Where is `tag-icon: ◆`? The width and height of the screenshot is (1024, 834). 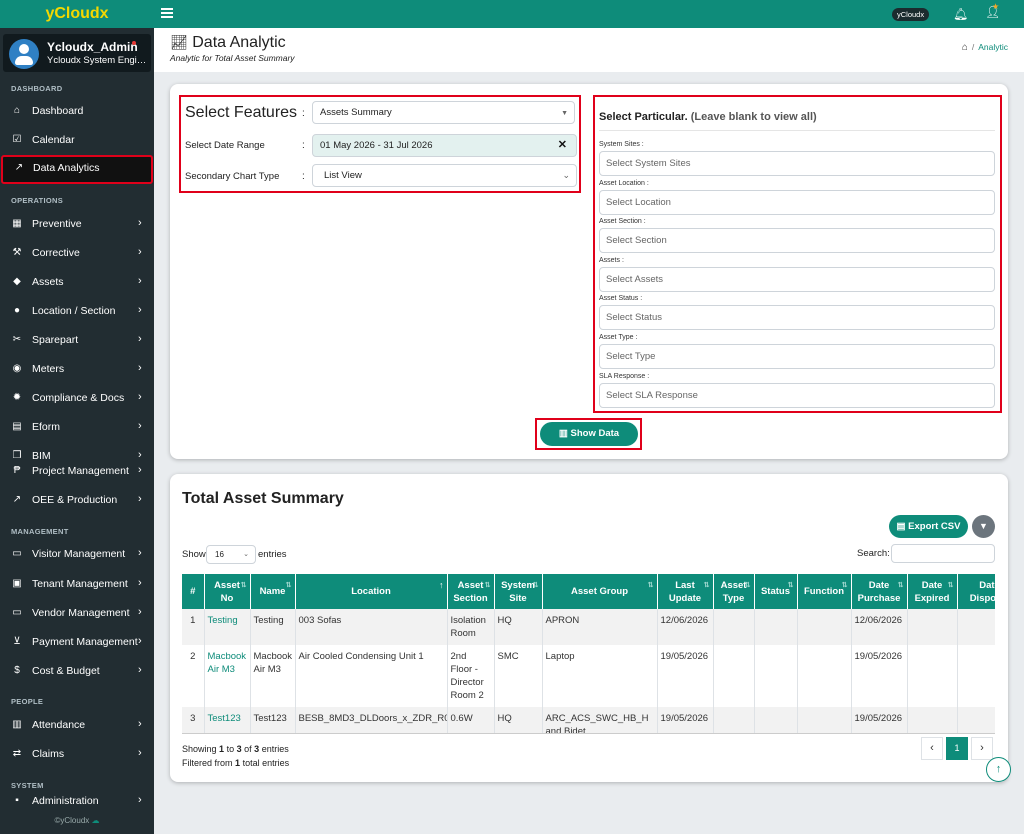 tag-icon: ◆ is located at coordinates (17, 281).